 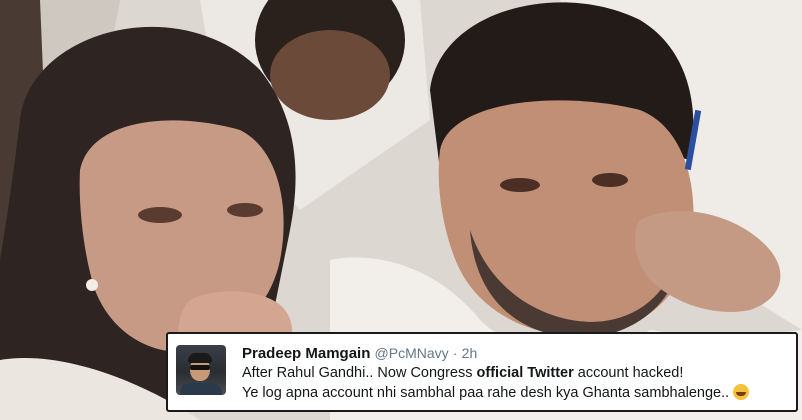 I want to click on user-name: Pradeep Mamgain, so click(x=306, y=353).